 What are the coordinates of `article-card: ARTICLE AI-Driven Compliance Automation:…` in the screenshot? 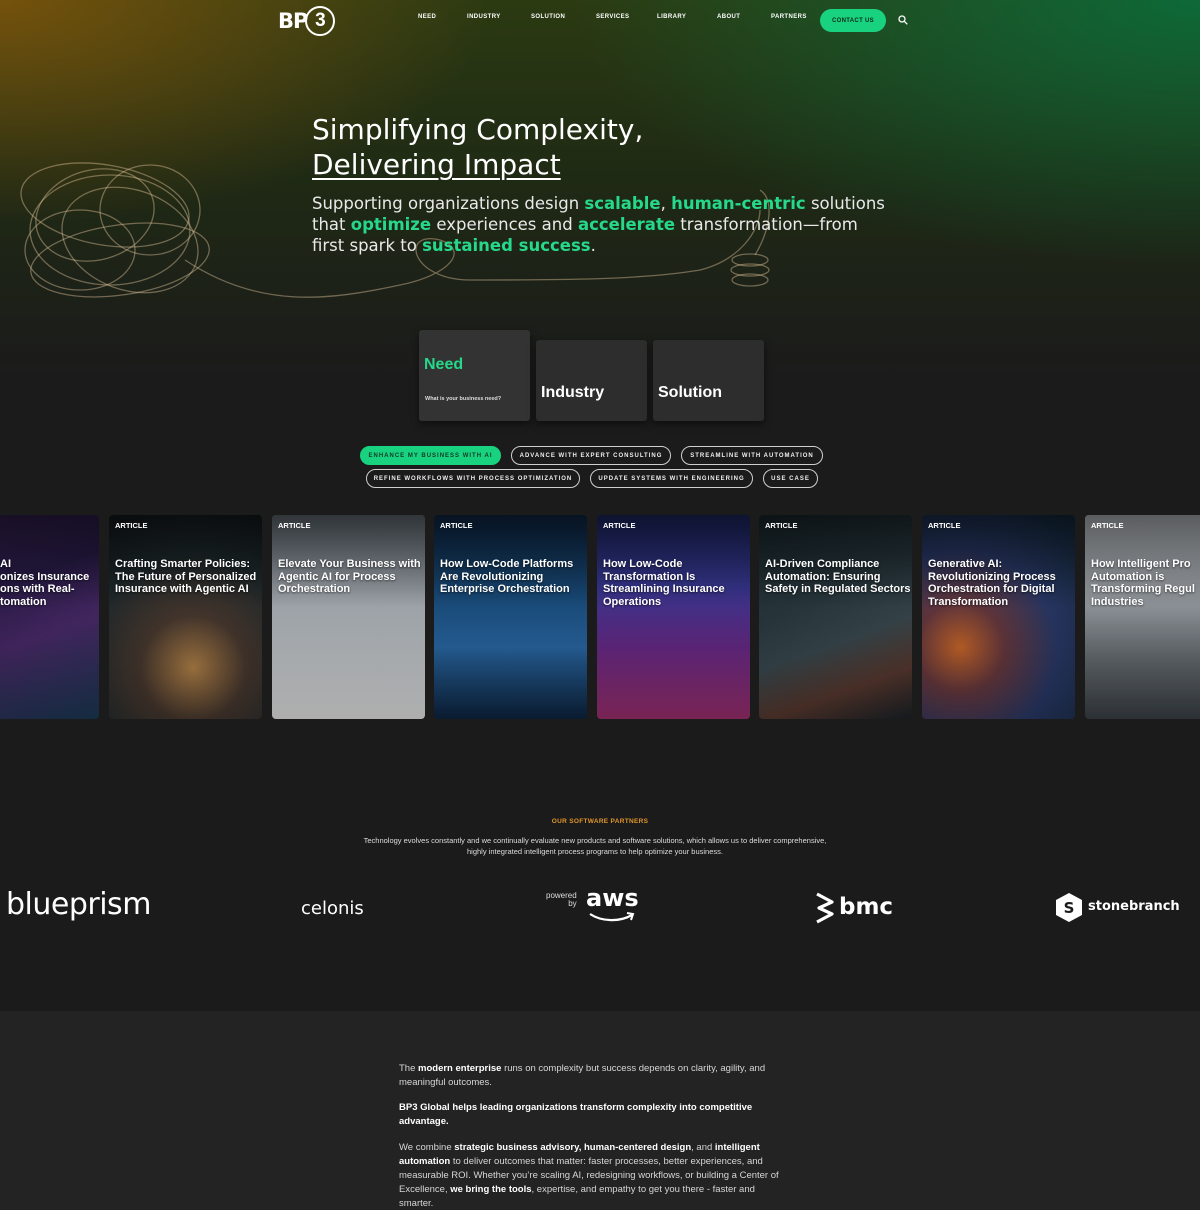 It's located at (835, 617).